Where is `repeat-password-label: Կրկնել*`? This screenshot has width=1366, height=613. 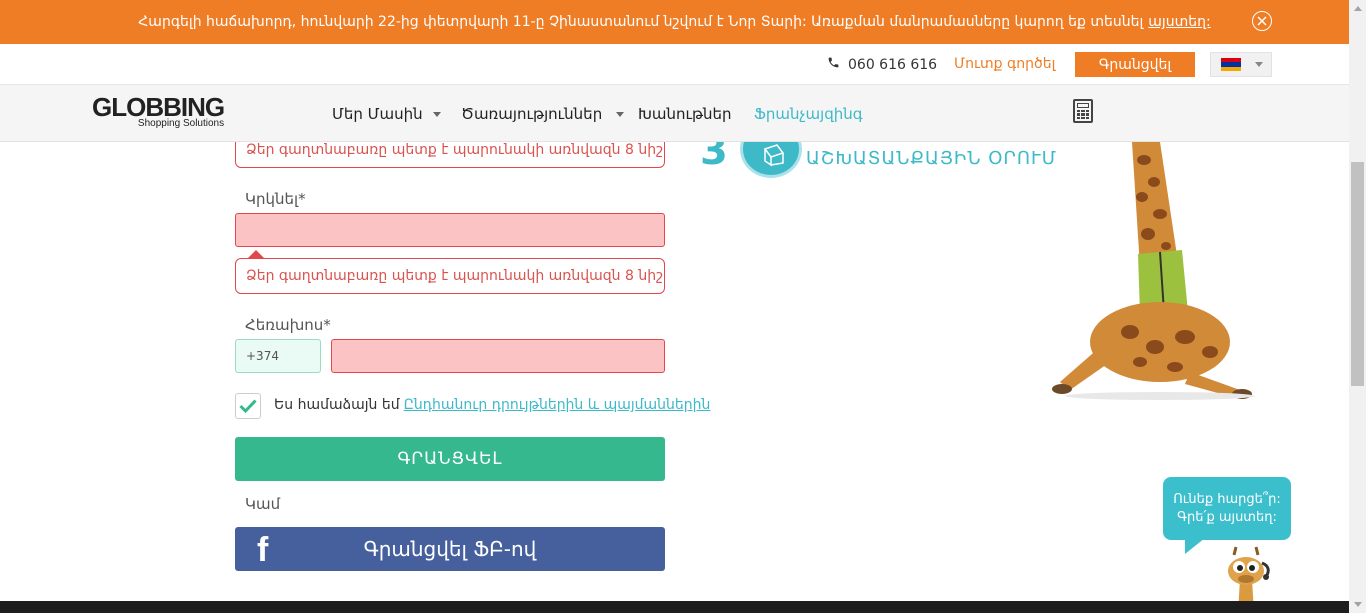
repeat-password-label: Կրկնել* is located at coordinates (275, 199).